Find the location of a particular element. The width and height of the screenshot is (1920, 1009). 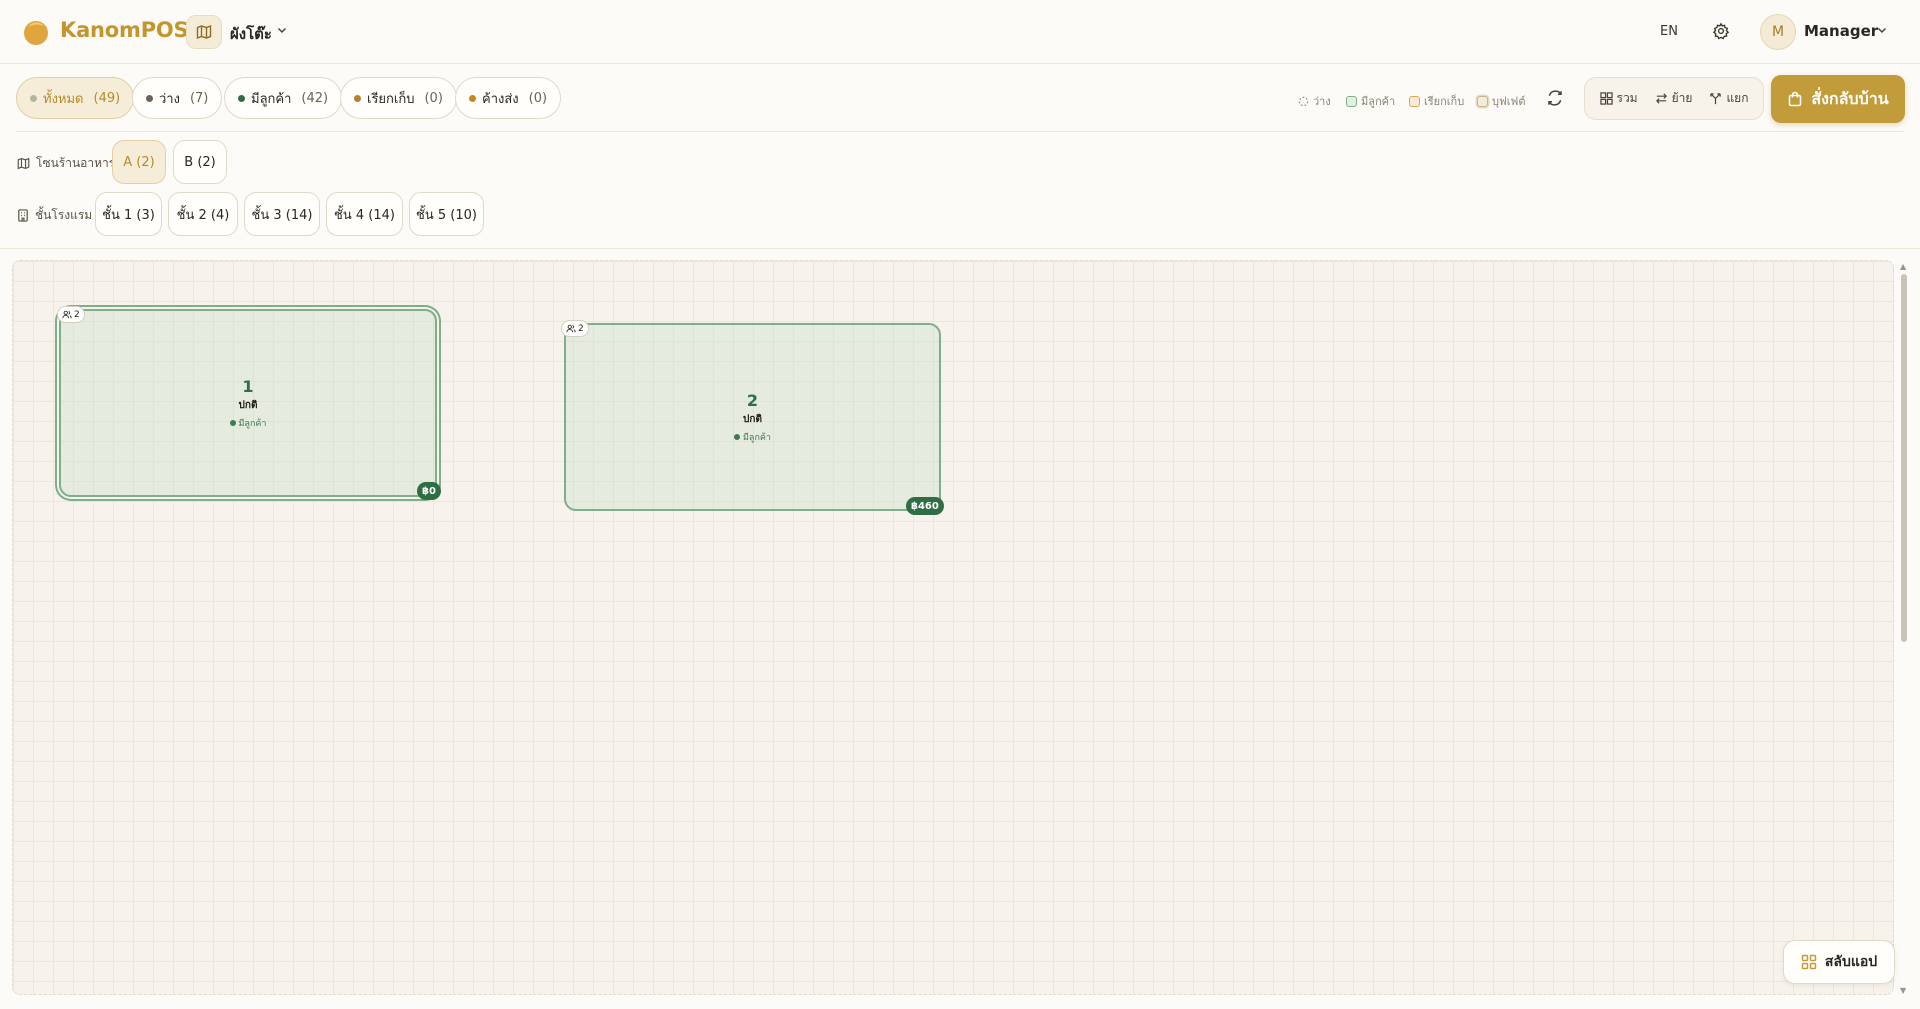

floor-label-text: ชั้นโรงแรม is located at coordinates (64, 215).